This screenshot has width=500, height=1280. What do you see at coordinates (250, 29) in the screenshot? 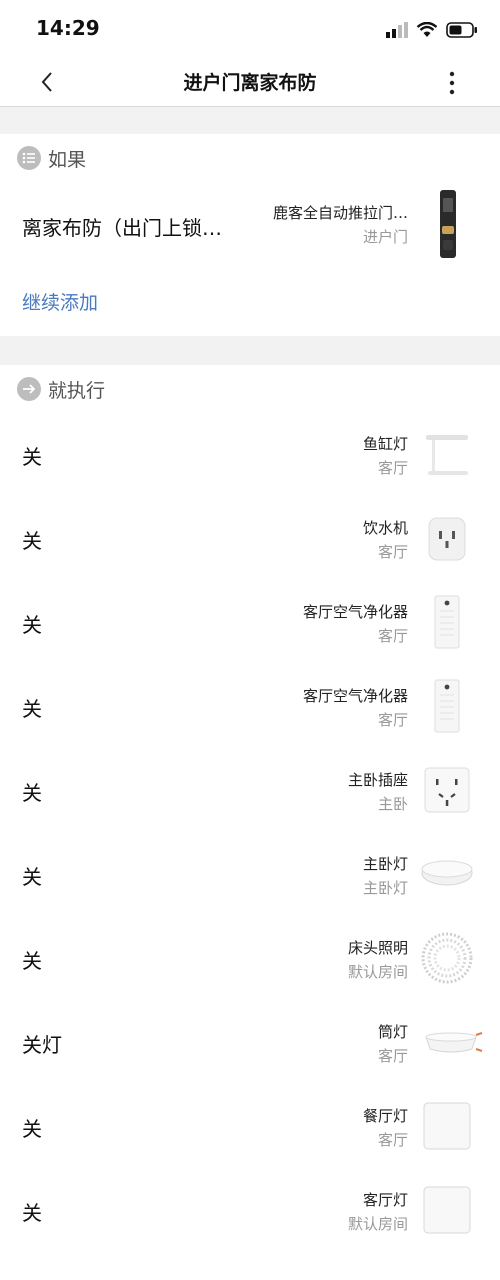
I see `status-bar: 14:29` at bounding box center [250, 29].